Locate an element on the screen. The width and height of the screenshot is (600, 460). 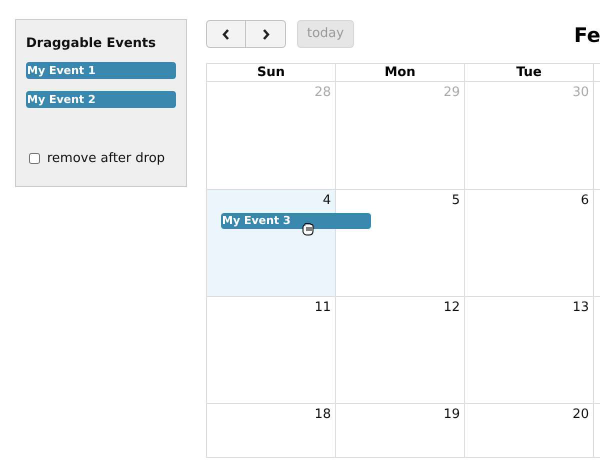
checkbox is located at coordinates (34, 158).